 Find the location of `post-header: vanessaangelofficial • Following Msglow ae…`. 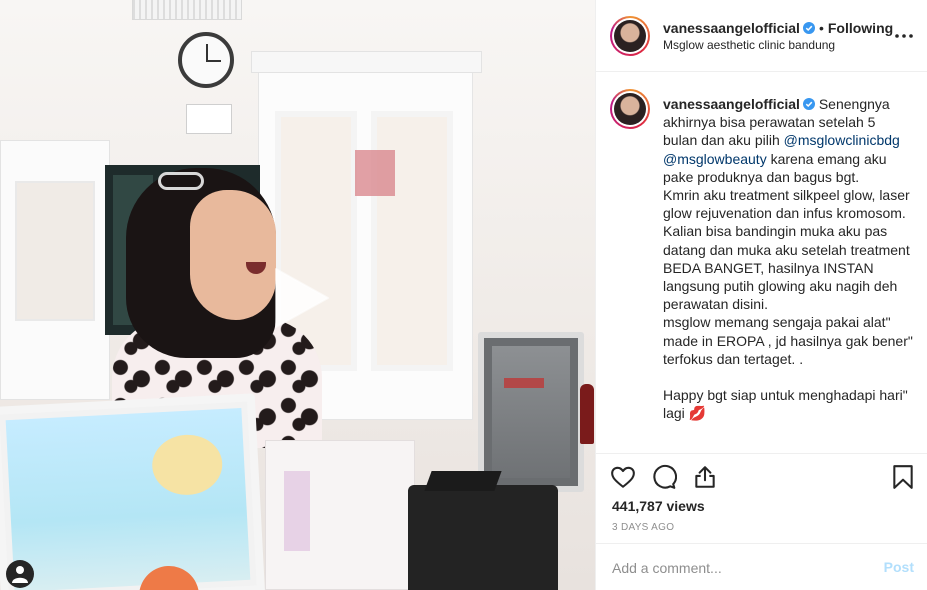

post-header: vanessaangelofficial • Following Msglow ae… is located at coordinates (761, 36).